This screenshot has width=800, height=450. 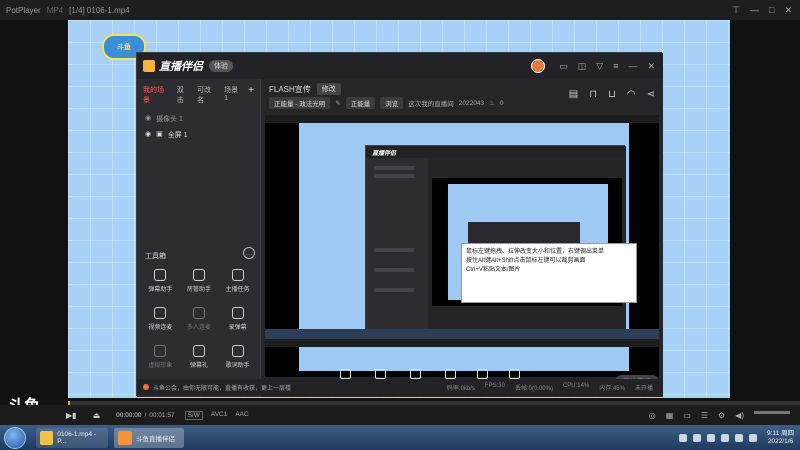 What do you see at coordinates (199, 357) in the screenshot?
I see `tool-item: 弹幕礼` at bounding box center [199, 357].